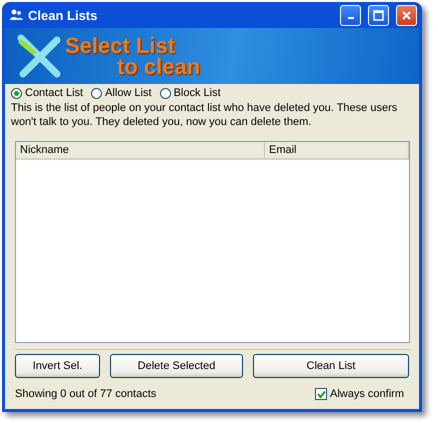  What do you see at coordinates (47, 93) in the screenshot?
I see `list-radio: Contact List` at bounding box center [47, 93].